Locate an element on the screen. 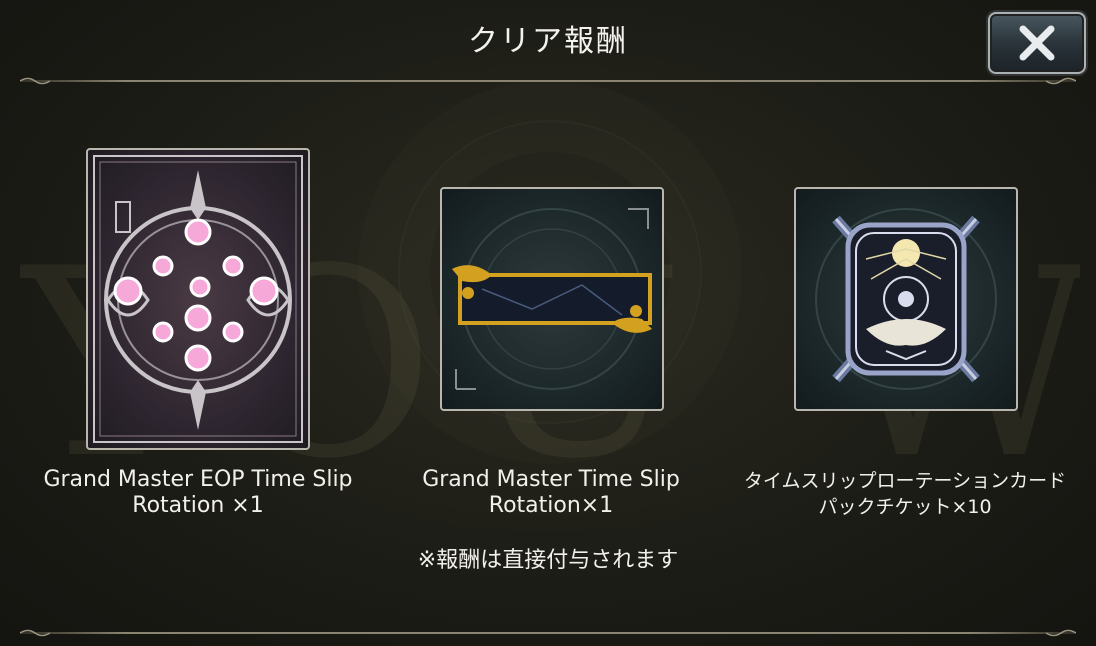  reward-note: ※報酬は直接付与されます is located at coordinates (548, 560).